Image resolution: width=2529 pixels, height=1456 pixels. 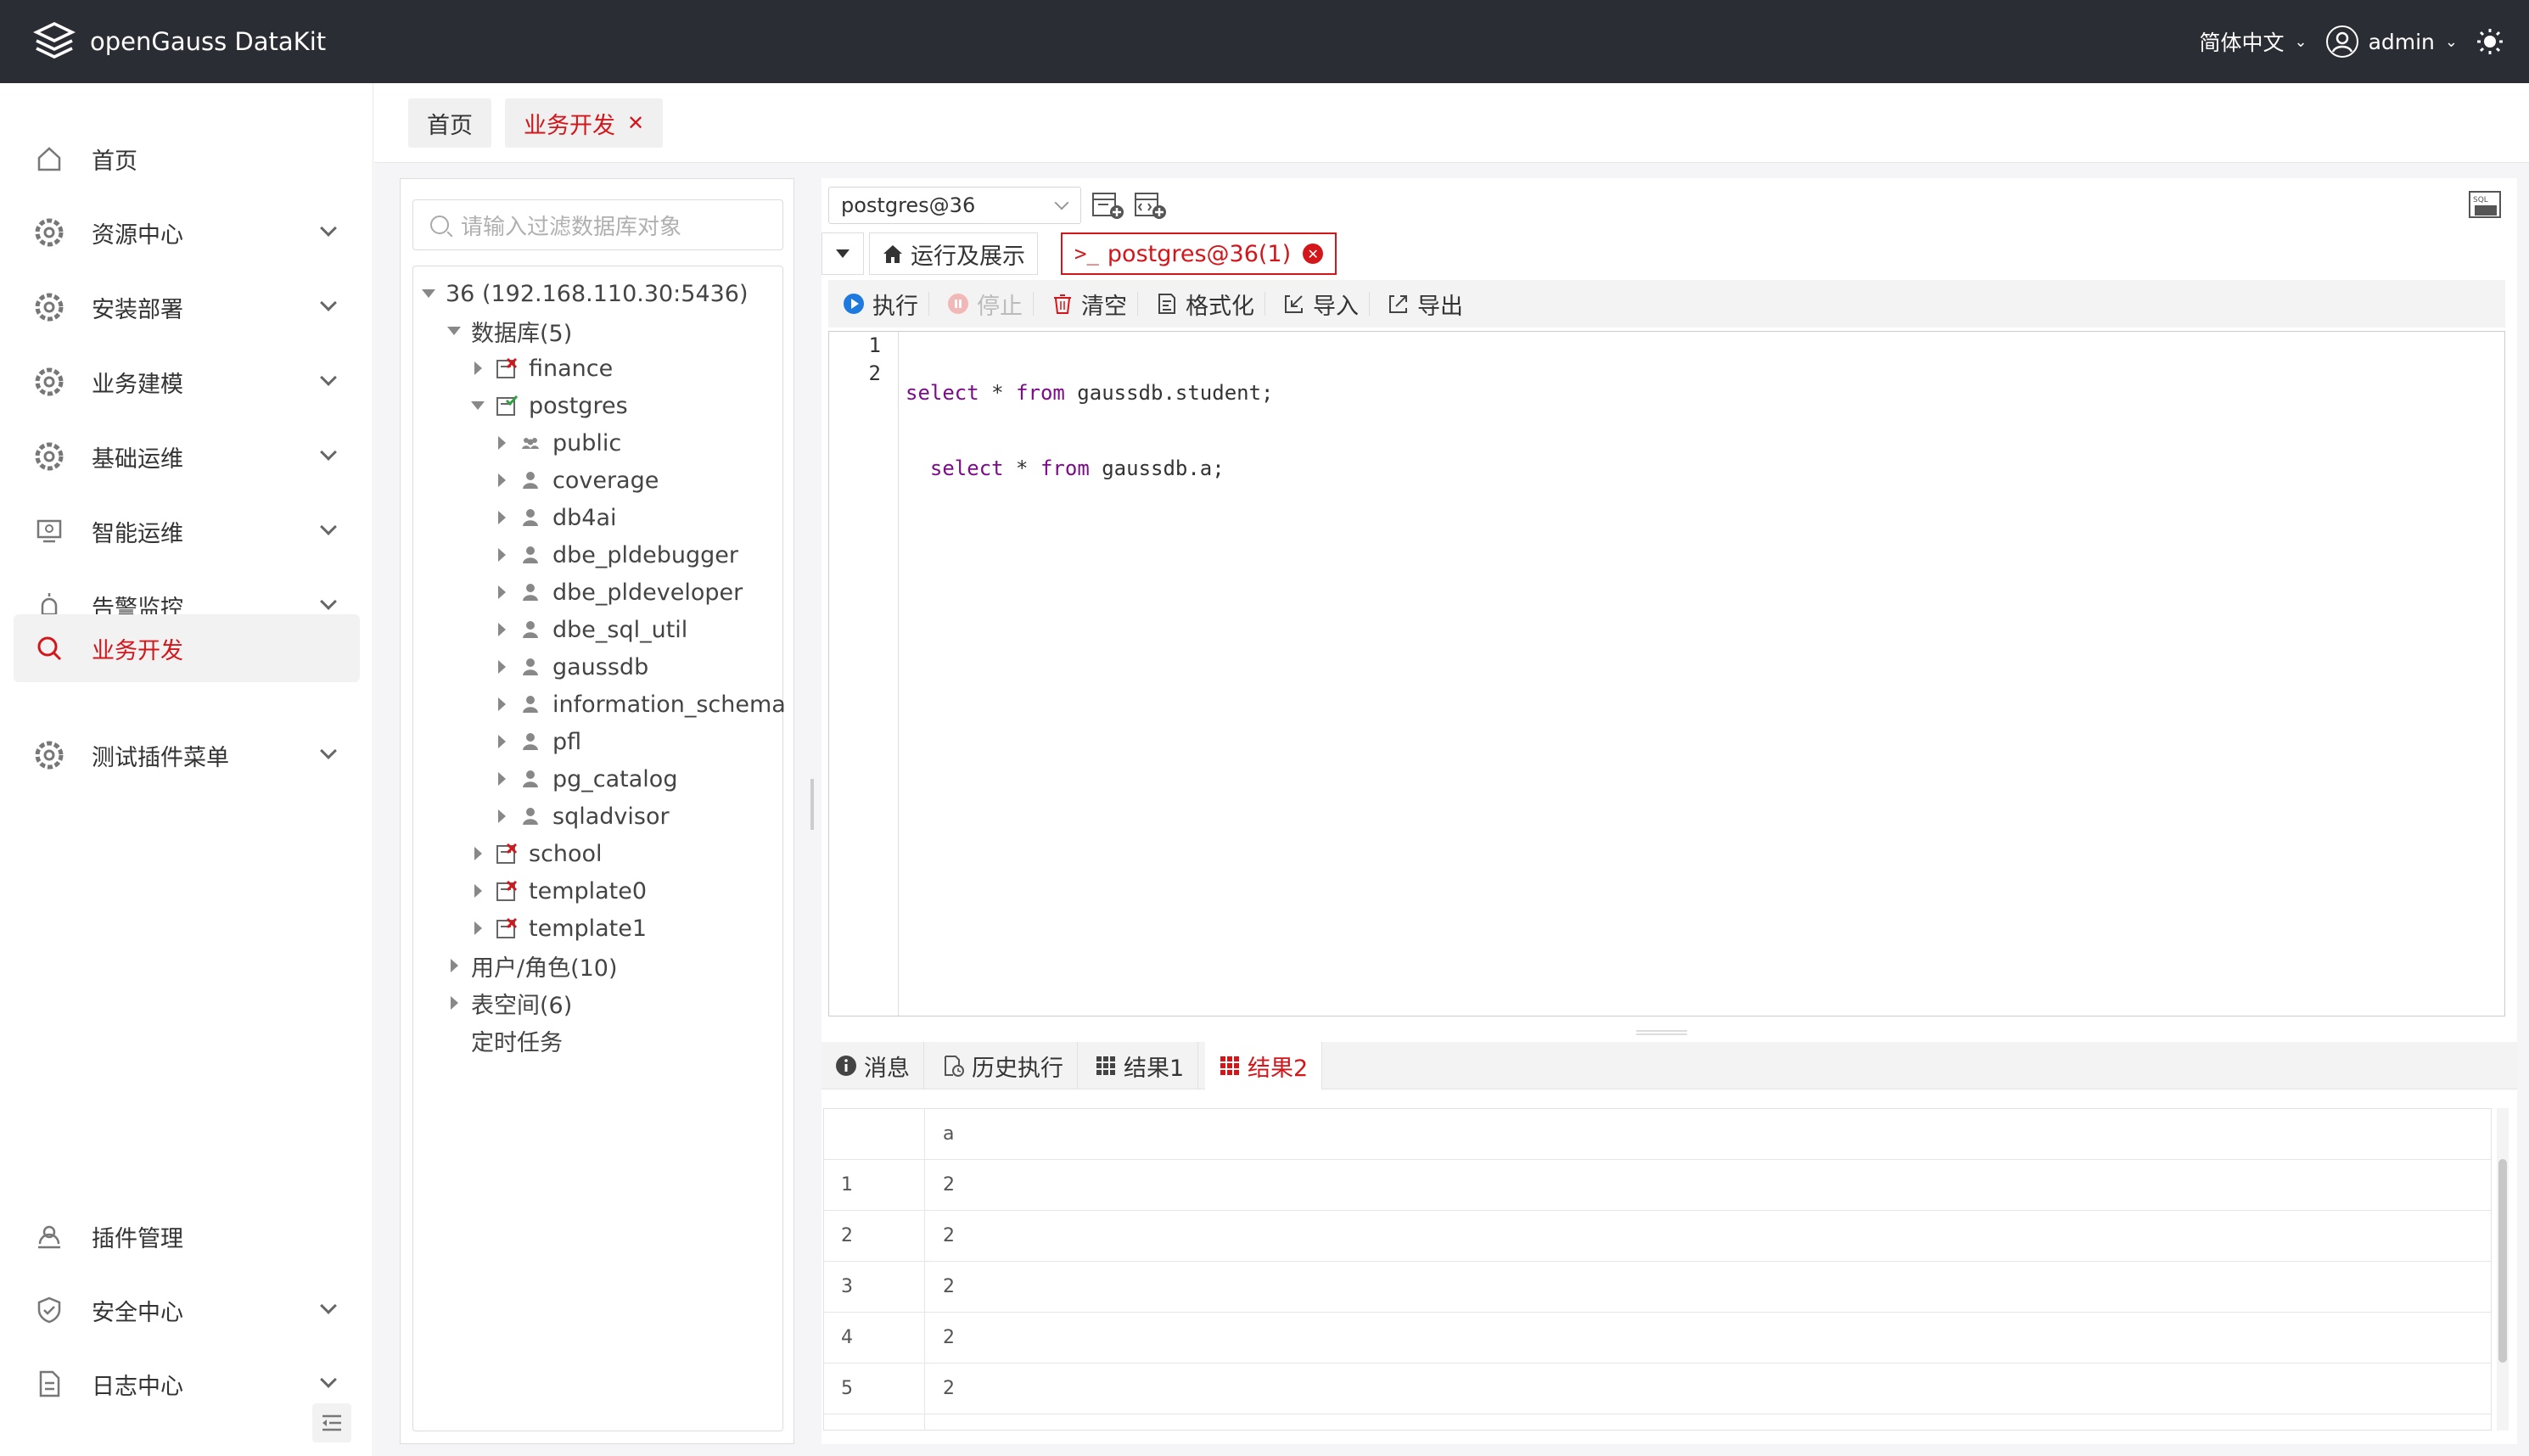 What do you see at coordinates (2391, 41) in the screenshot?
I see `user-menu: admin ⌄` at bounding box center [2391, 41].